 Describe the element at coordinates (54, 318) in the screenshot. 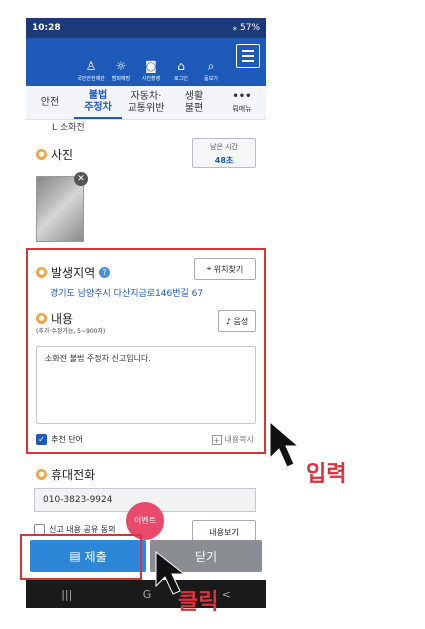

I see `content-label: ● 내용` at that location.